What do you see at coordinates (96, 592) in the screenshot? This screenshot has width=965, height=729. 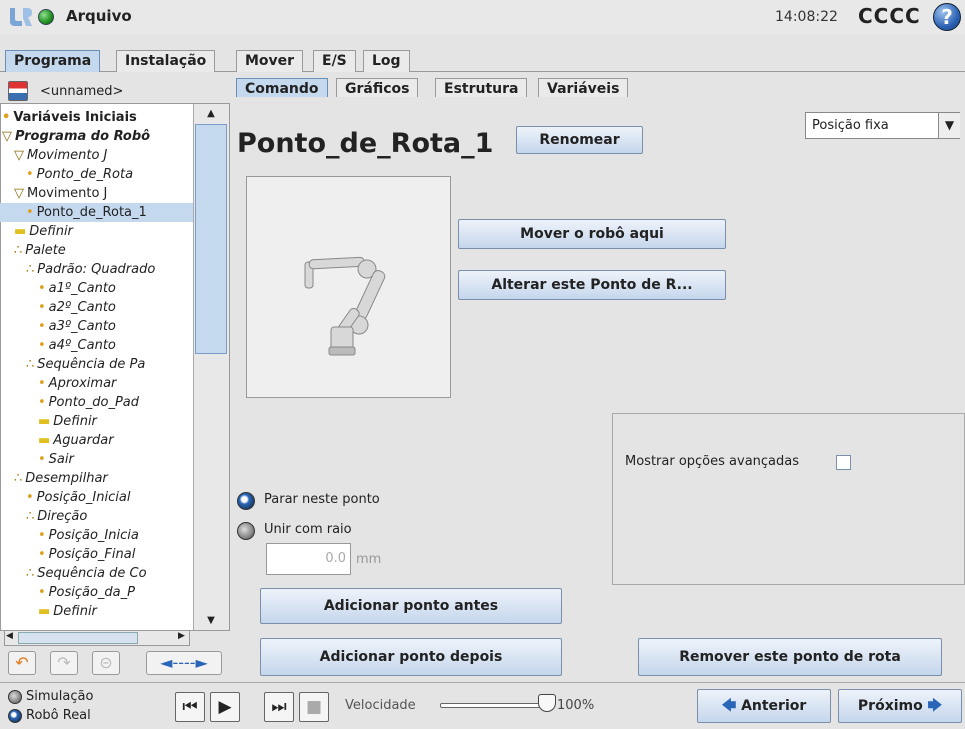 I see `tree-item: • Posição_da_P` at bounding box center [96, 592].